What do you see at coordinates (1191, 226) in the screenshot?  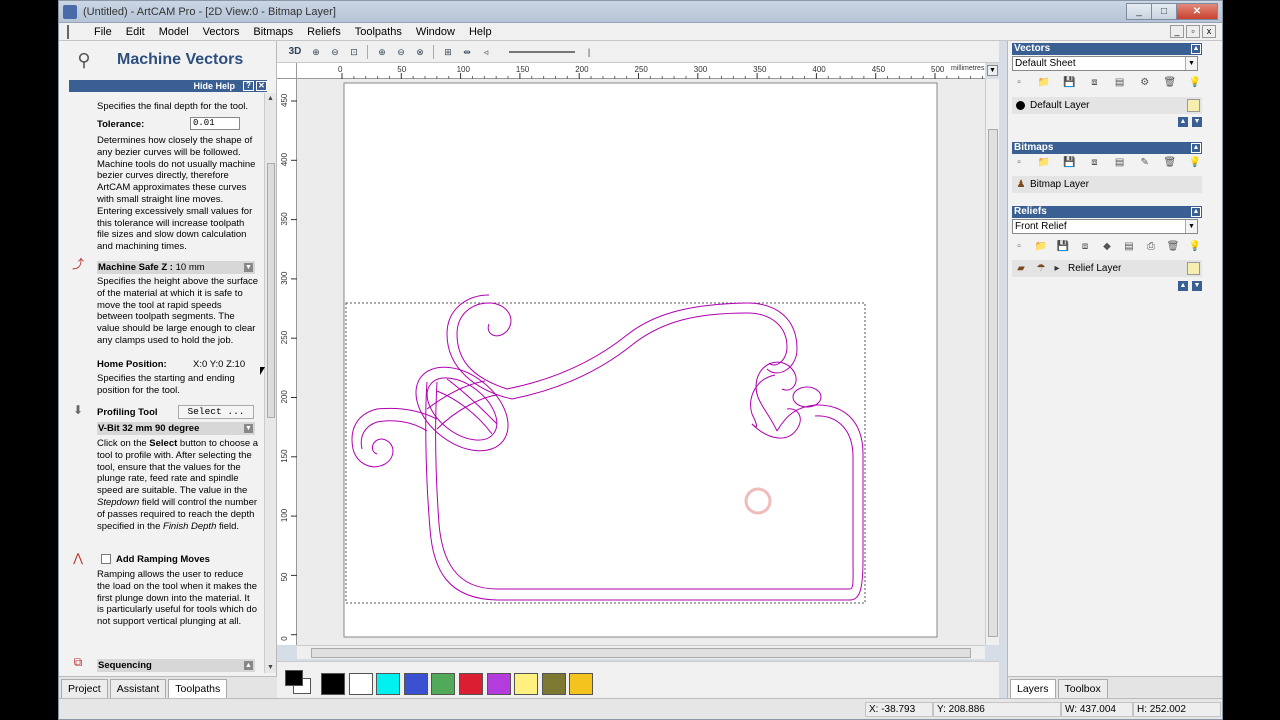 I see `relief-arrow-icon: ▼` at bounding box center [1191, 226].